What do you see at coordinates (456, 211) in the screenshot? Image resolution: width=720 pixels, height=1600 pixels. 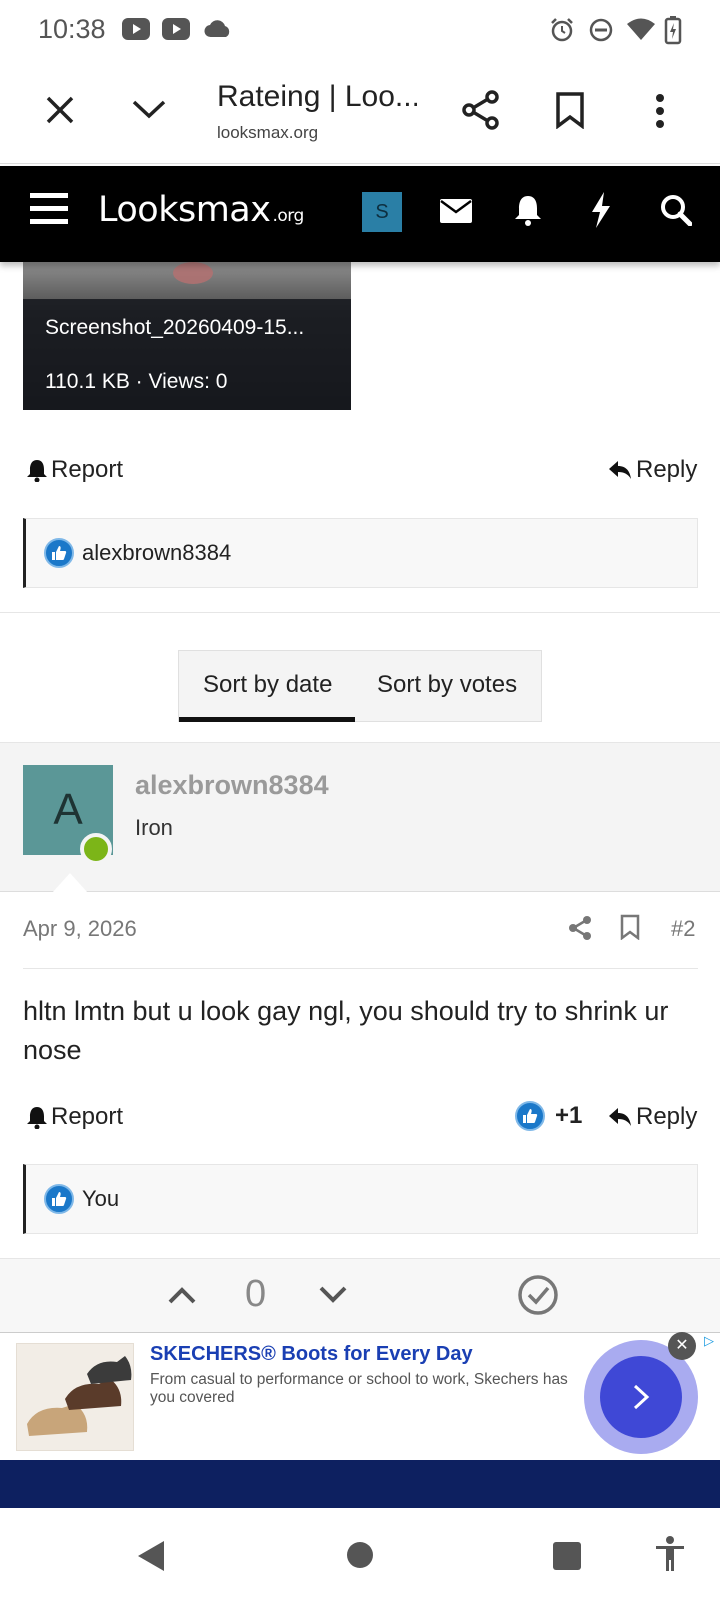 I see `mail-icon` at bounding box center [456, 211].